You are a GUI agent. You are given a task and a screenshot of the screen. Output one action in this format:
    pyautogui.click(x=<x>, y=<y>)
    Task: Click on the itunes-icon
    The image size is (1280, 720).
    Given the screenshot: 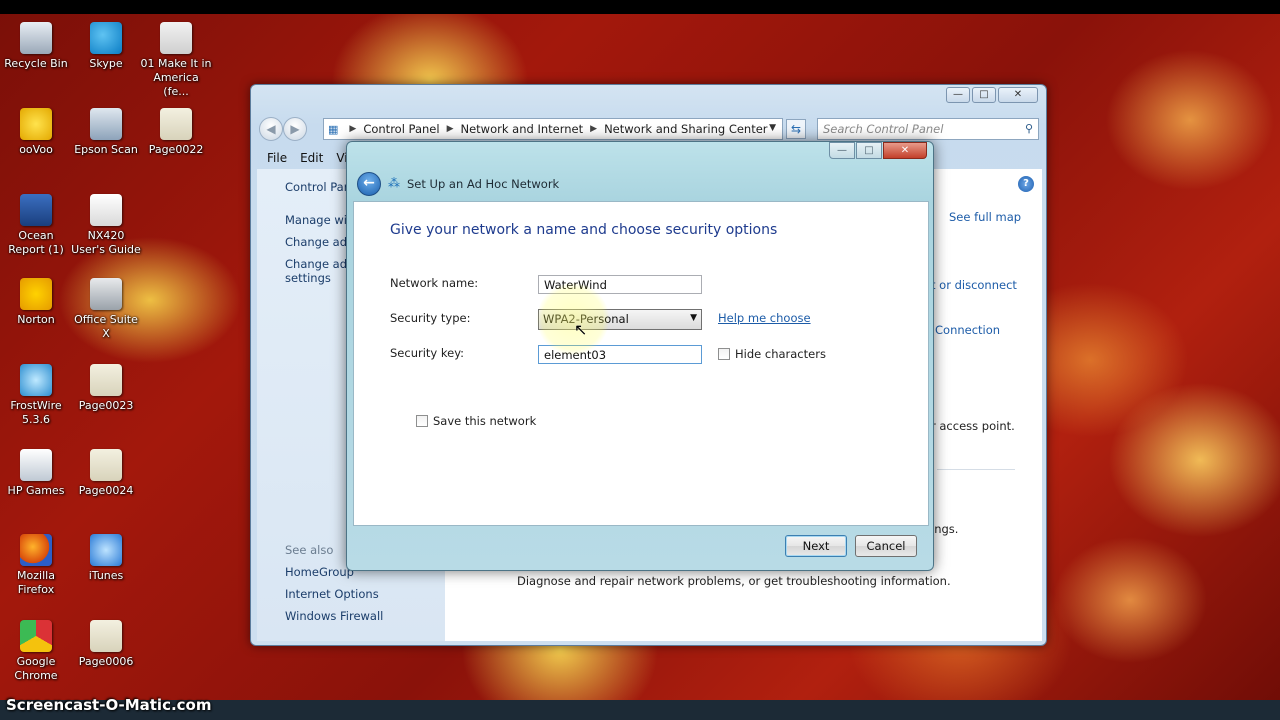 What is the action you would take?
    pyautogui.click(x=106, y=550)
    